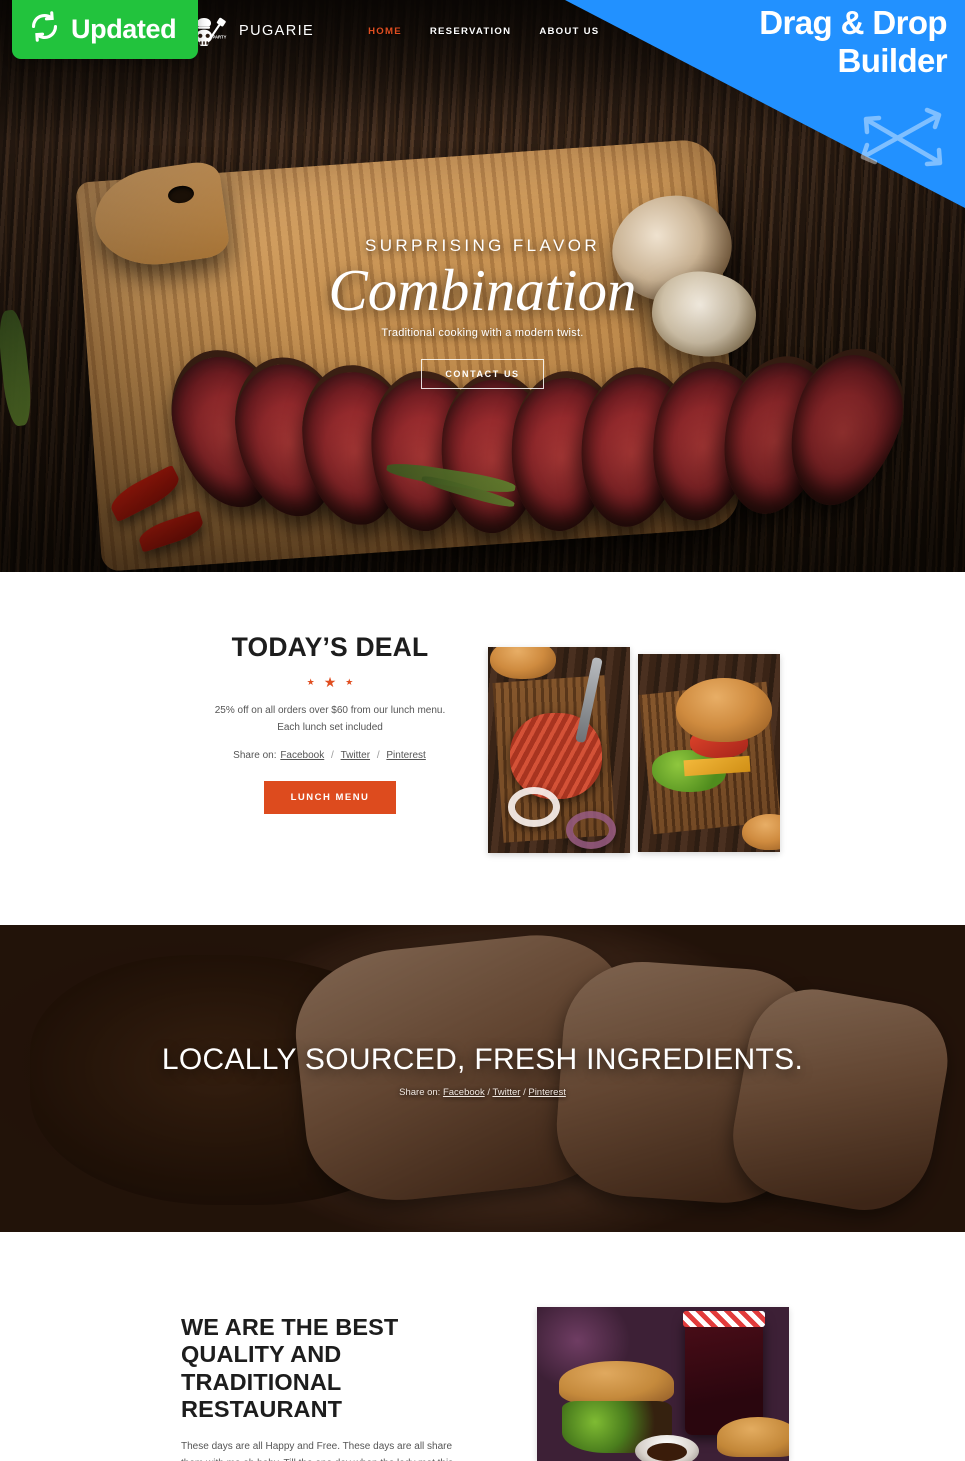 The width and height of the screenshot is (965, 1461). I want to click on svg-text: PARTY, so click(220, 37).